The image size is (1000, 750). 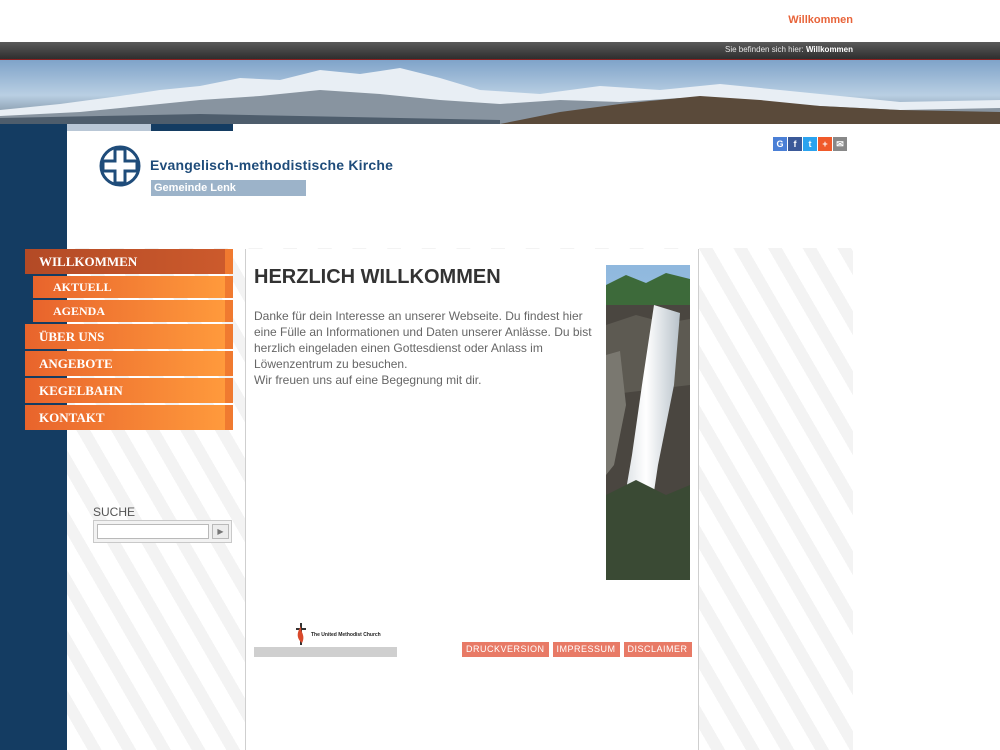 What do you see at coordinates (271, 165) in the screenshot?
I see `logo-title: Evangelisch-methodistische Kirche` at bounding box center [271, 165].